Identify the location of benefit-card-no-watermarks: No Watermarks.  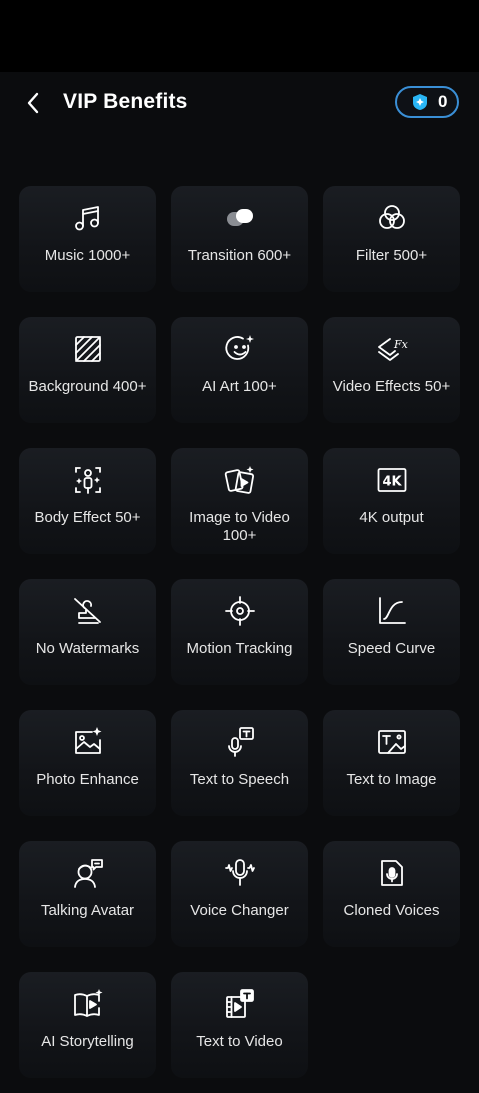
(87, 632).